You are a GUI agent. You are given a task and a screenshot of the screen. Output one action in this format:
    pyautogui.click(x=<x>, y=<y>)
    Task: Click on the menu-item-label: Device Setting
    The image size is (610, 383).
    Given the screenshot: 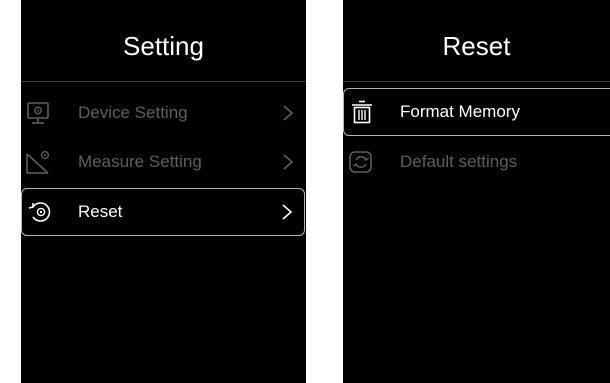 What is the action you would take?
    pyautogui.click(x=133, y=112)
    